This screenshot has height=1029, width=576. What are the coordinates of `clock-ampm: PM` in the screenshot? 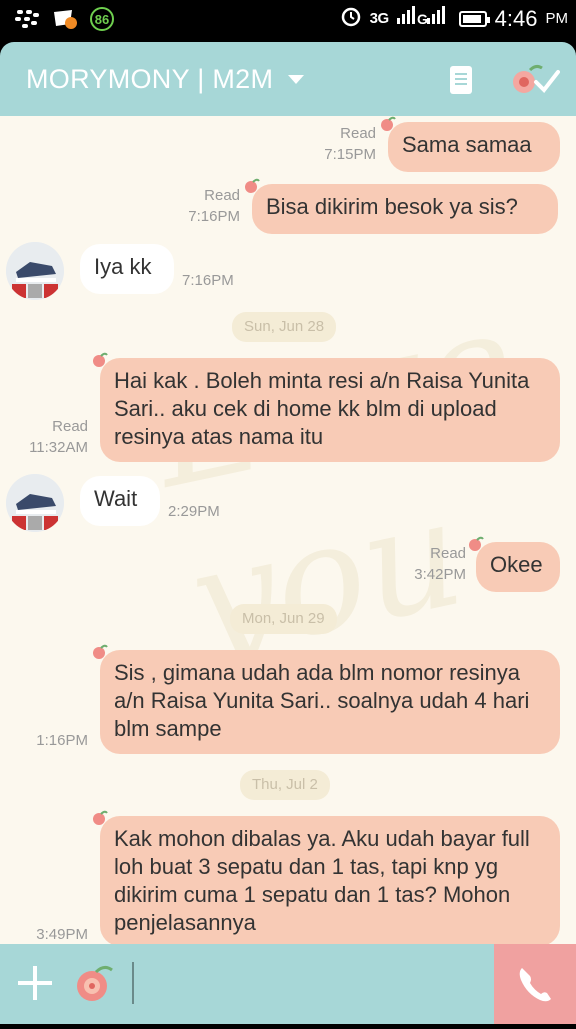 It's located at (557, 18).